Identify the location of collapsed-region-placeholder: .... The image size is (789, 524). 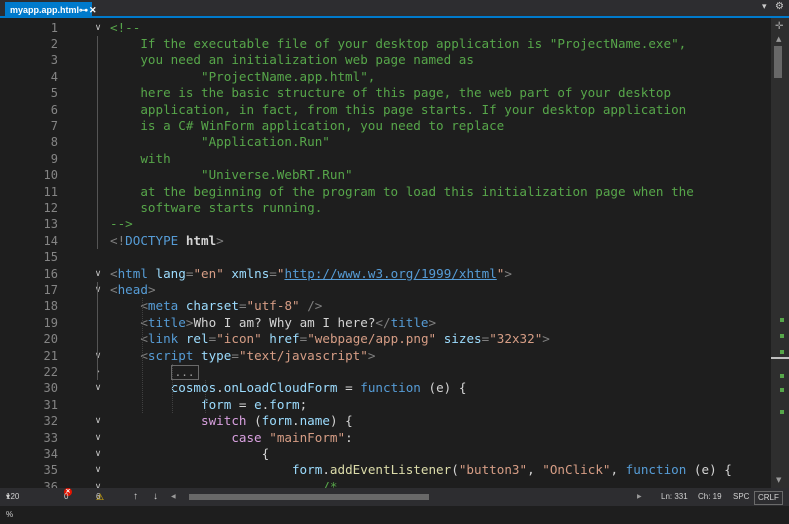
(184, 372).